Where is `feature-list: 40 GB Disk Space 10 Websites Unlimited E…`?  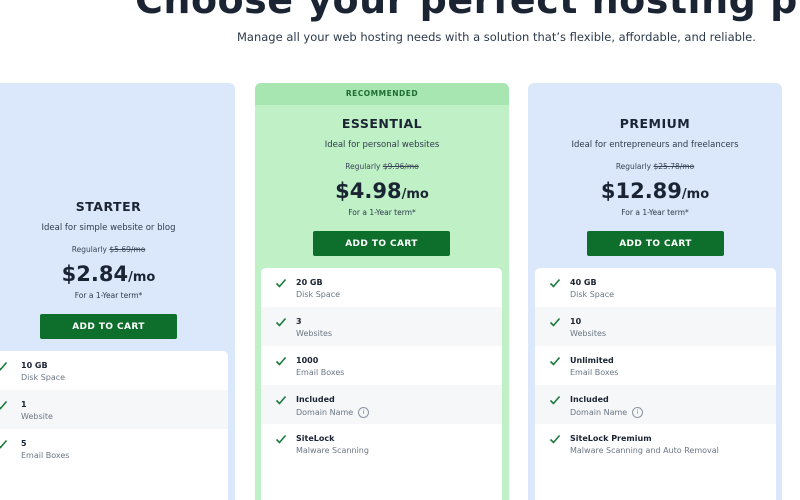
feature-list: 40 GB Disk Space 10 Websites Unlimited E… is located at coordinates (655, 384).